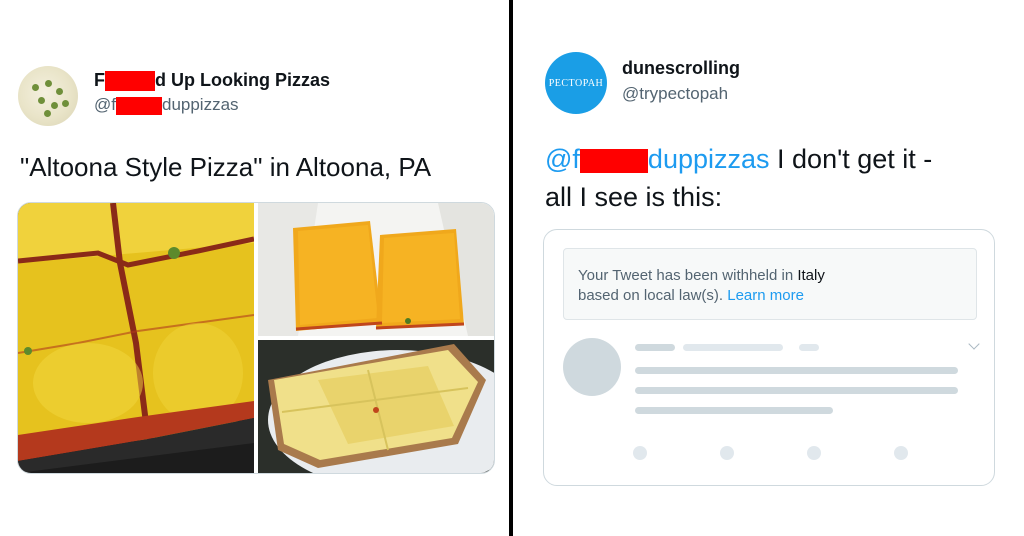 This screenshot has width=1024, height=536. I want to click on avatar, so click(48, 96).